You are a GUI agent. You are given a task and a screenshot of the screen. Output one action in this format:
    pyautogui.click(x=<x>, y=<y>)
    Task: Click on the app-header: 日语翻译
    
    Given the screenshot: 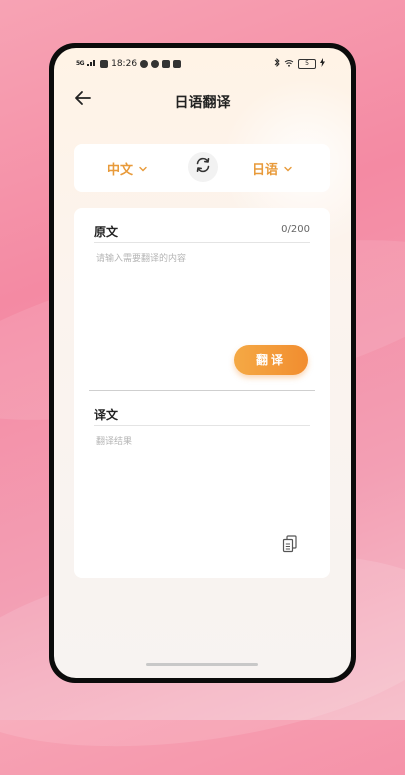 What is the action you would take?
    pyautogui.click(x=202, y=101)
    